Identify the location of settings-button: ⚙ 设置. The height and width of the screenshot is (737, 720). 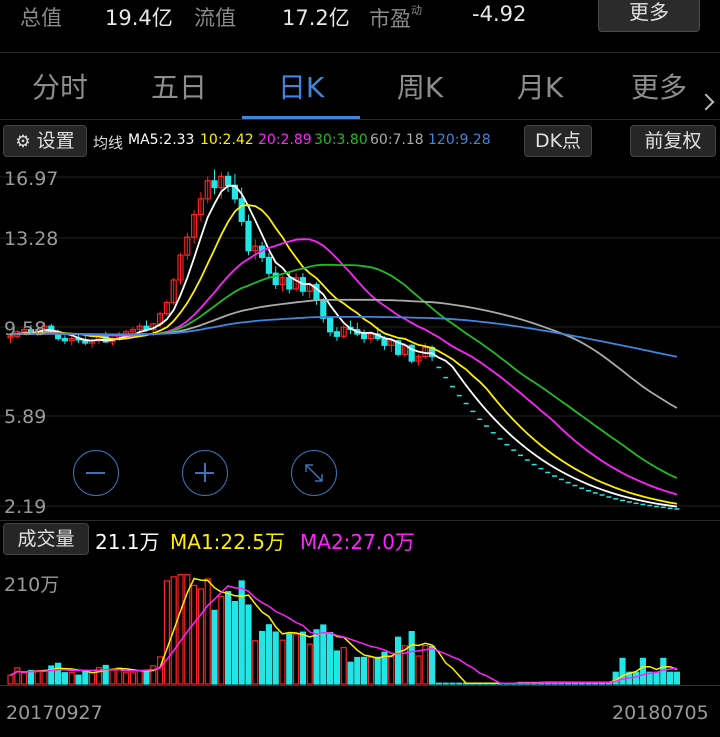
(45, 141).